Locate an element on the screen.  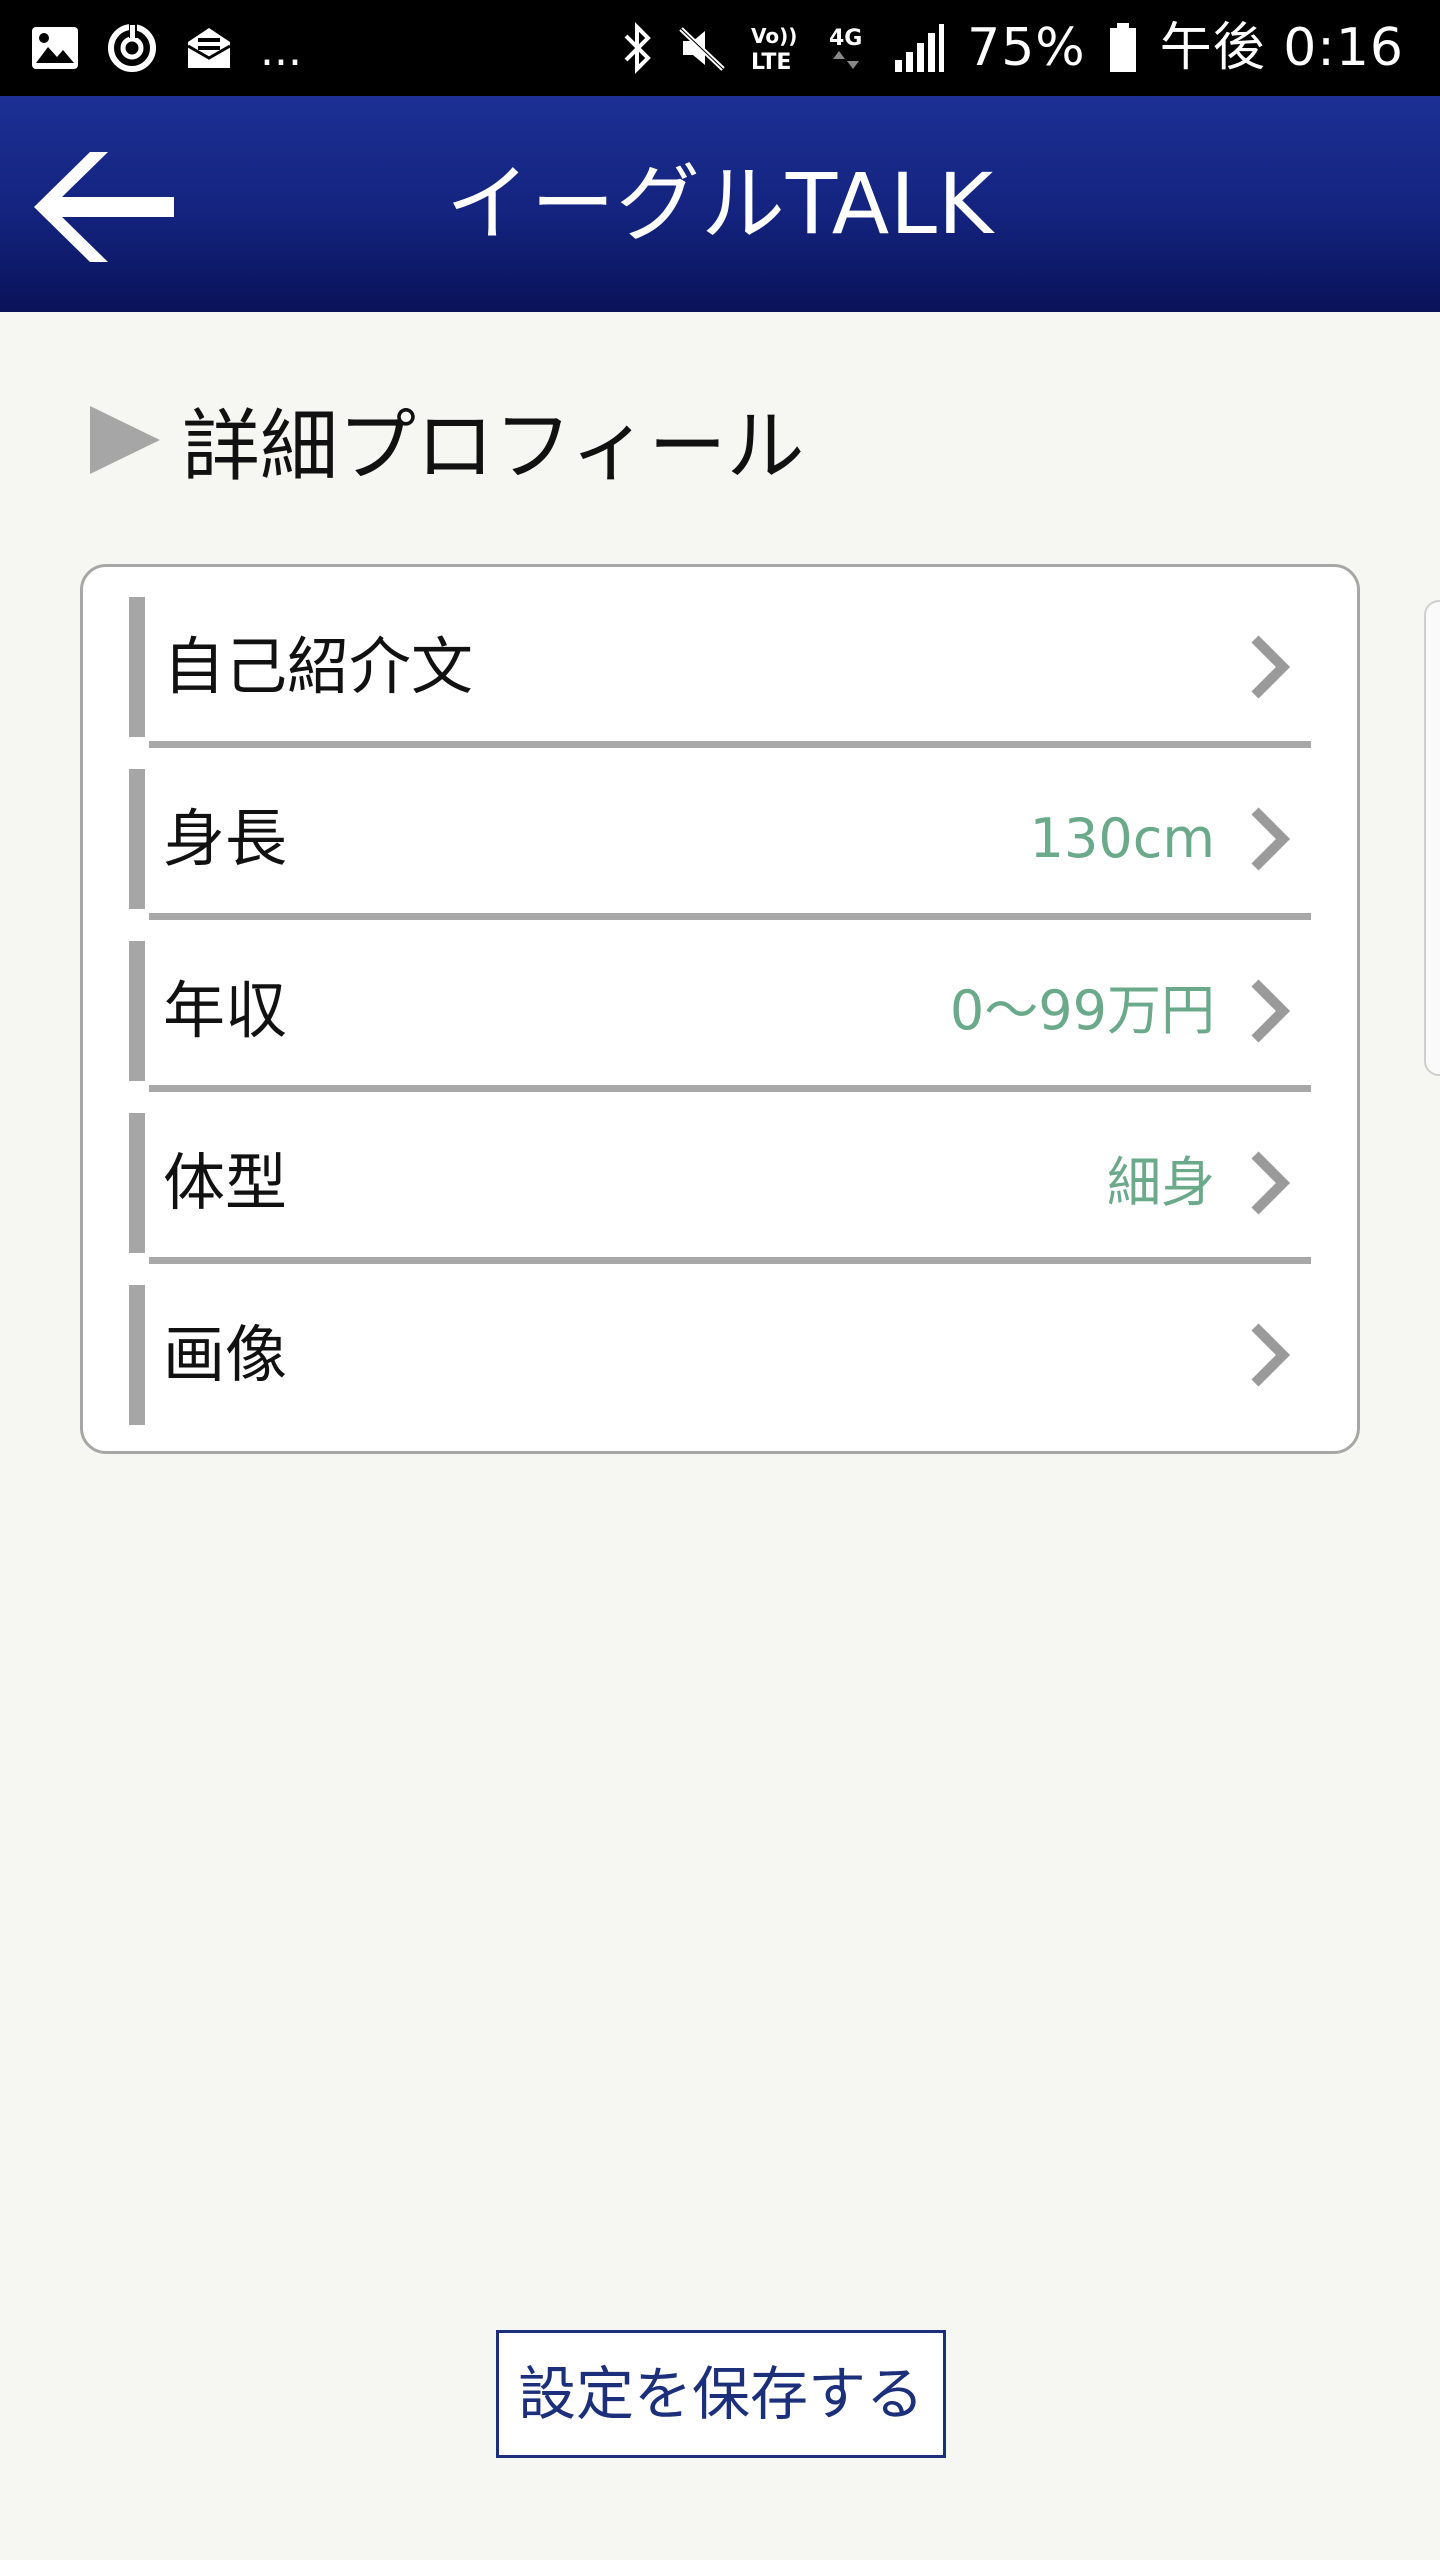
side-panel-edge is located at coordinates (1432, 838).